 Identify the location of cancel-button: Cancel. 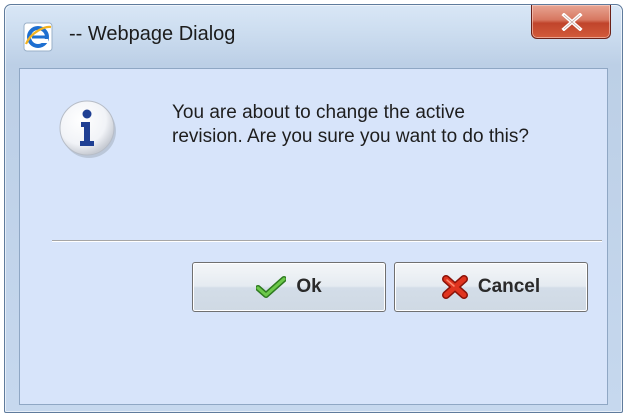
(491, 287).